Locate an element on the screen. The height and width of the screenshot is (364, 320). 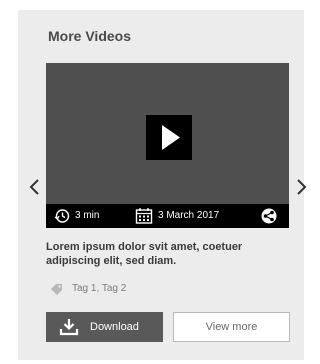
share-icon is located at coordinates (269, 216).